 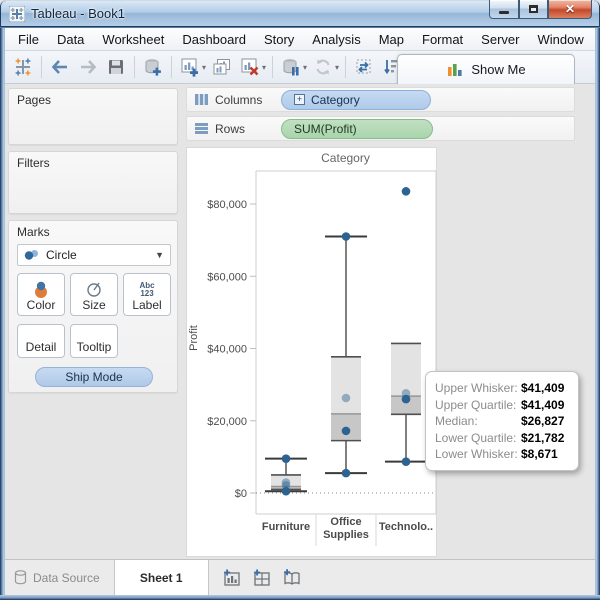 What do you see at coordinates (214, 39) in the screenshot?
I see `menu-item-dashboard: Dashboard` at bounding box center [214, 39].